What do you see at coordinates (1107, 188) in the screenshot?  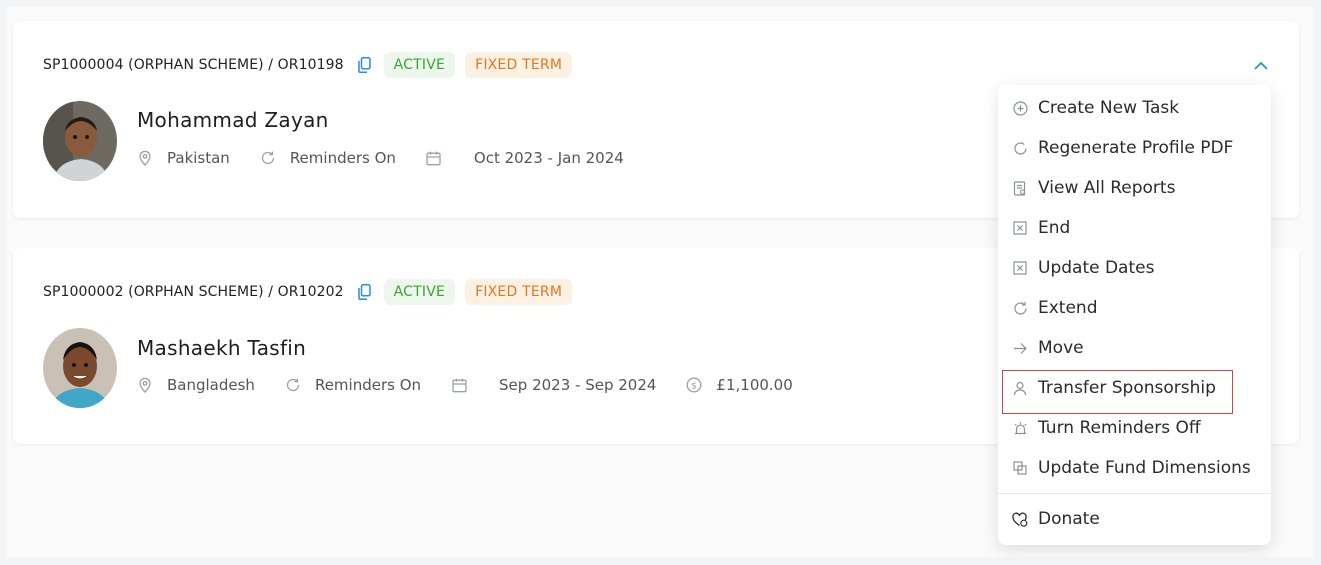 I see `menu-item-label: View All Reports` at bounding box center [1107, 188].